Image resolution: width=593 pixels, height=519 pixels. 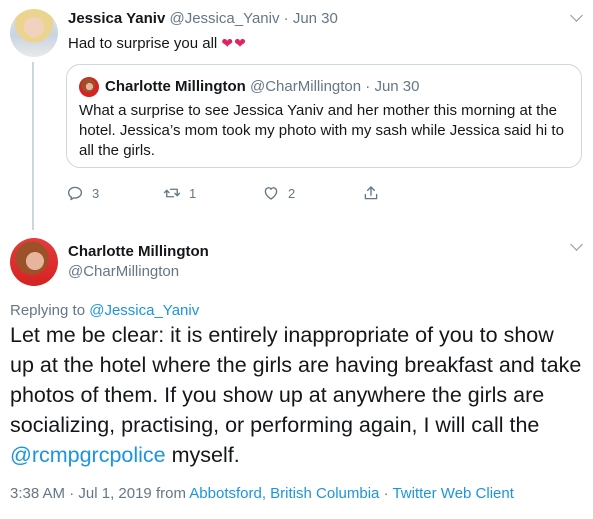 I want to click on tweet2-text-part2: myself., so click(x=202, y=455).